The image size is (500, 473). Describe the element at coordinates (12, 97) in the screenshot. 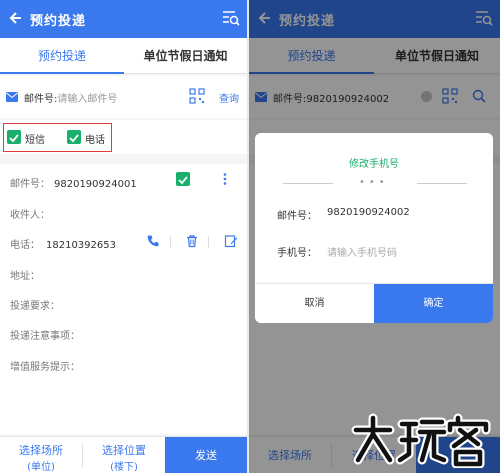

I see `mail-icon` at that location.